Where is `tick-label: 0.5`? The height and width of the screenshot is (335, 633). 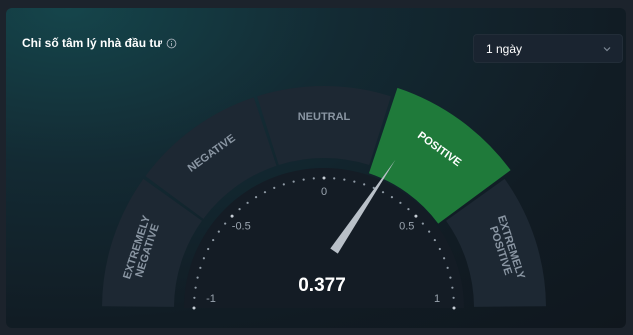
tick-label: 0.5 is located at coordinates (406, 226).